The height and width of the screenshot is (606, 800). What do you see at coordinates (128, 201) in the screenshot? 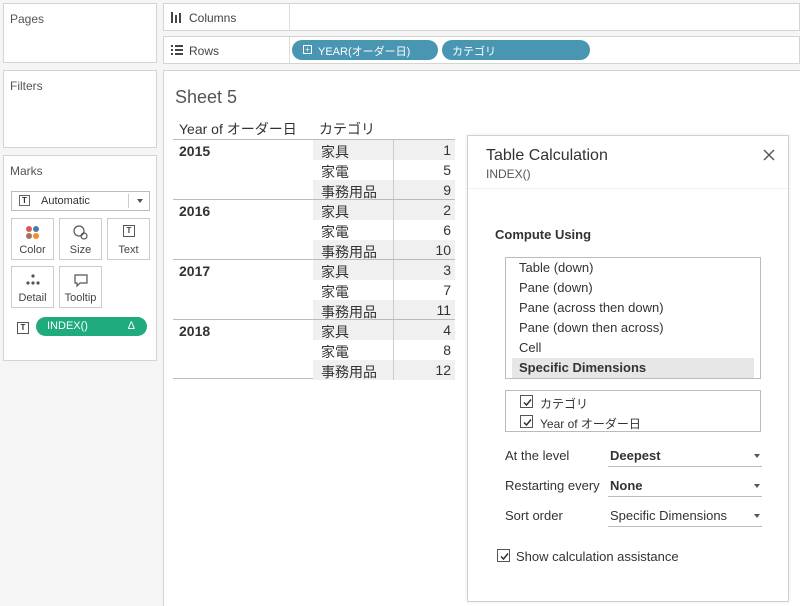
I see `dropdown-separator` at bounding box center [128, 201].